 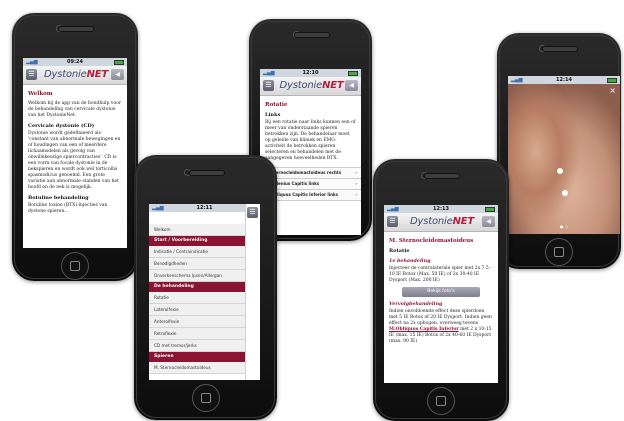 What do you see at coordinates (612, 90) in the screenshot?
I see `close-icon: ×` at bounding box center [612, 90].